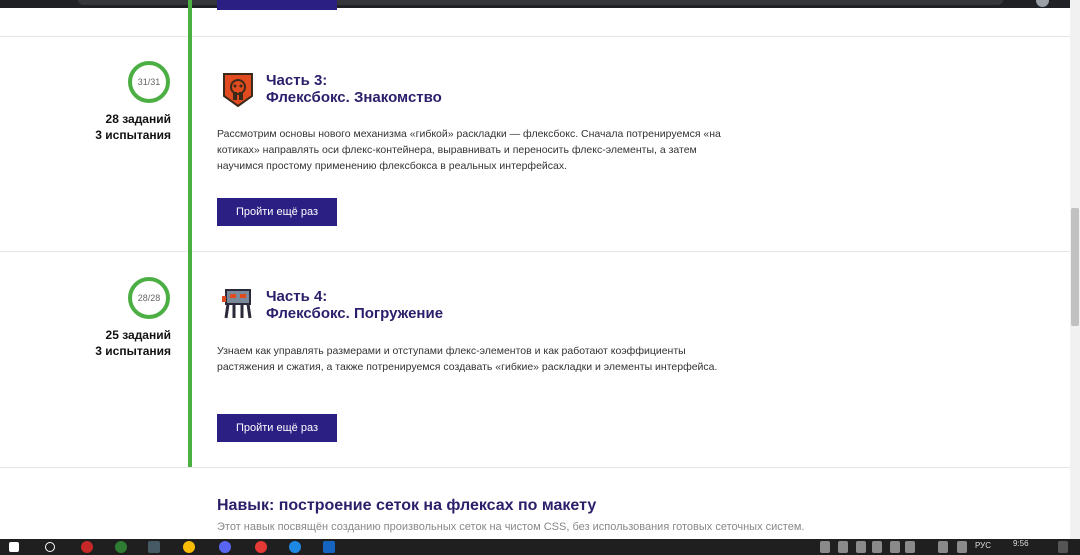  What do you see at coordinates (189, 547) in the screenshot?
I see `chrome-icon` at bounding box center [189, 547].